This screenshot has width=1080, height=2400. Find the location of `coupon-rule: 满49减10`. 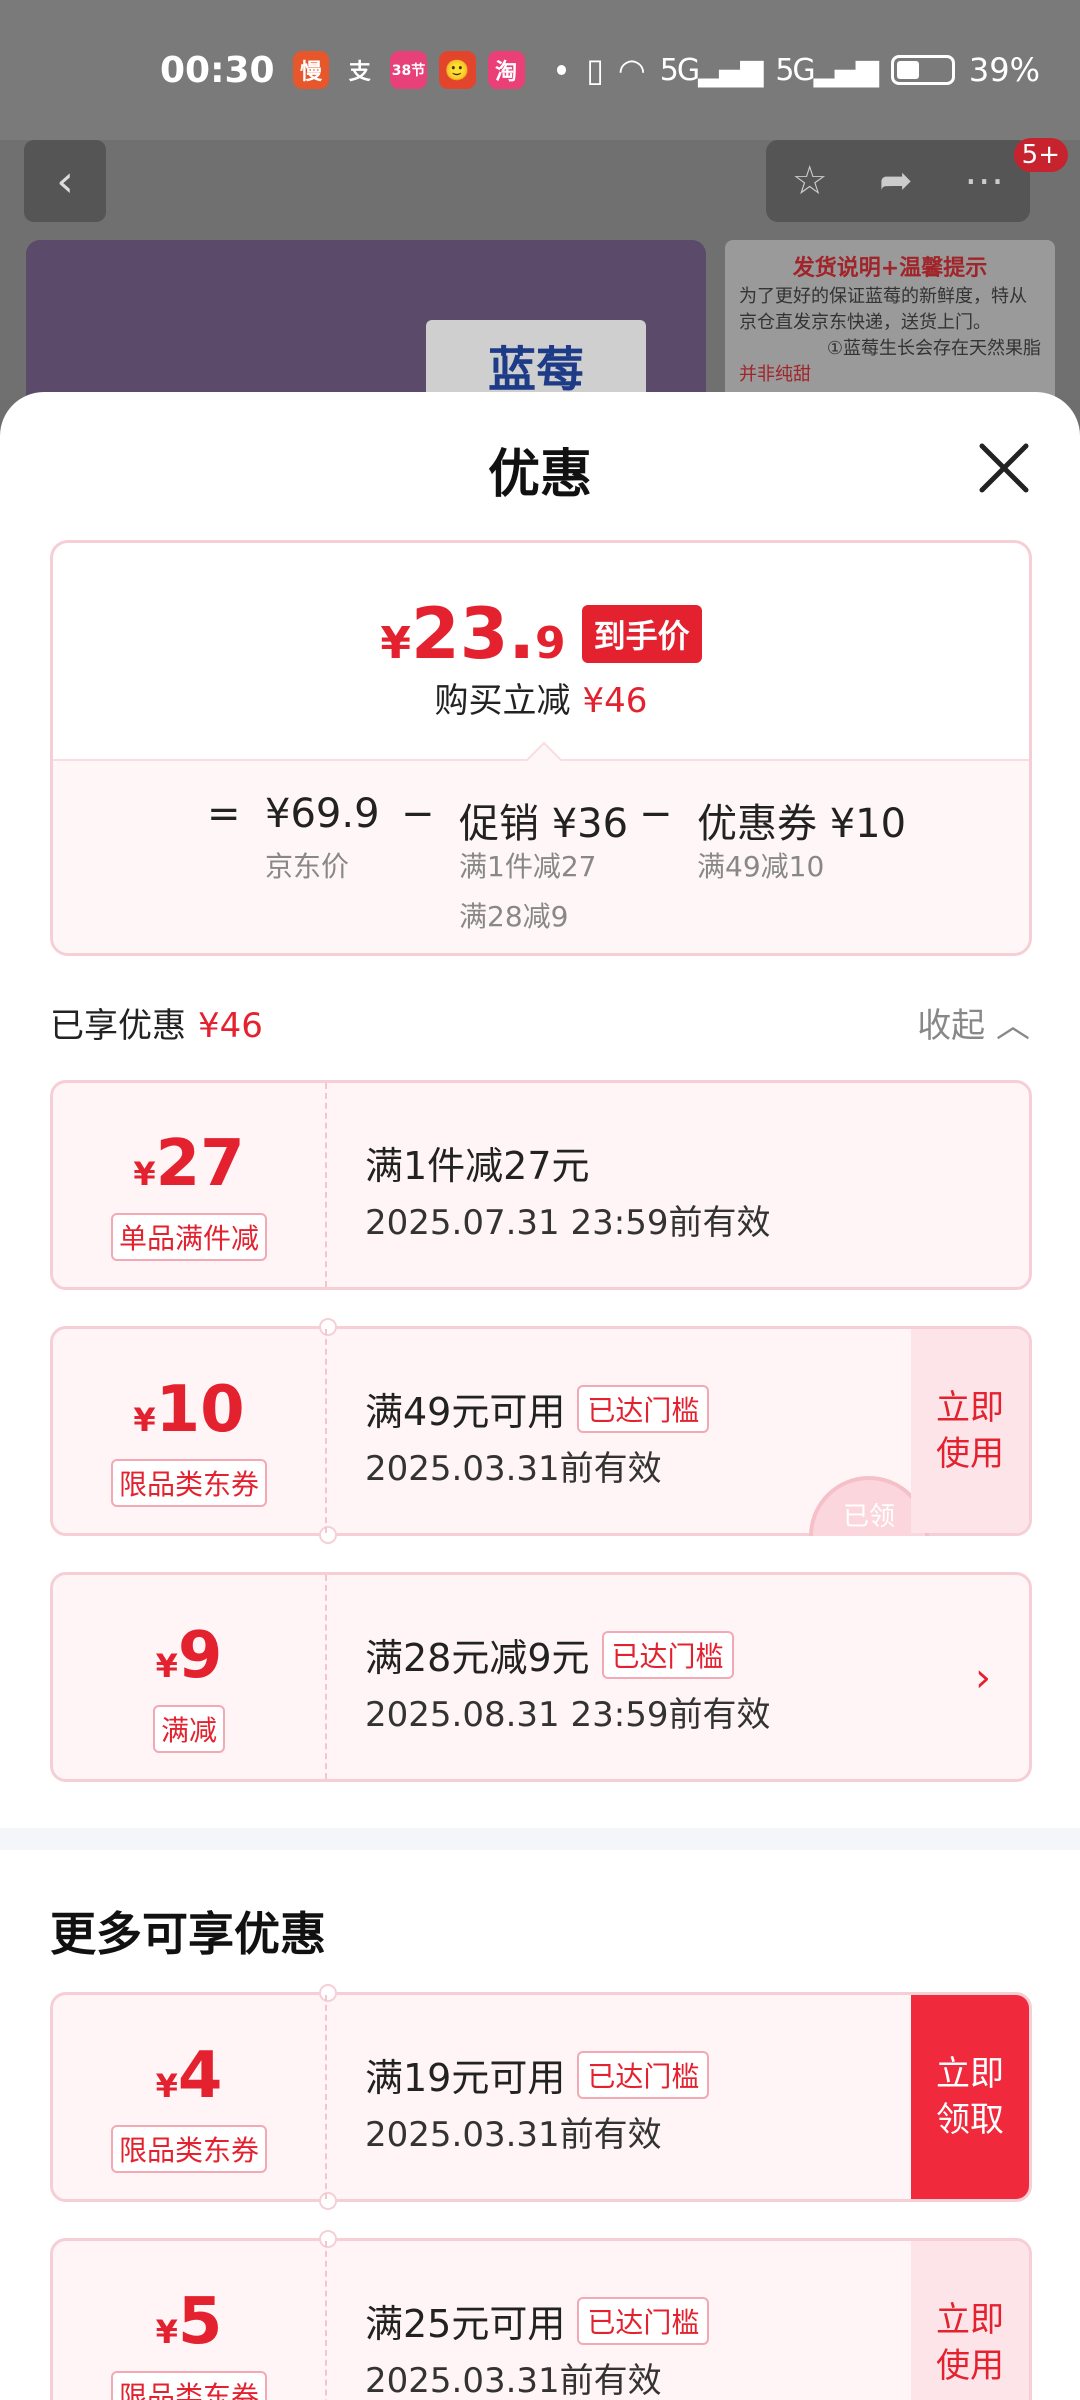

coupon-rule: 满49减10 is located at coordinates (761, 866).